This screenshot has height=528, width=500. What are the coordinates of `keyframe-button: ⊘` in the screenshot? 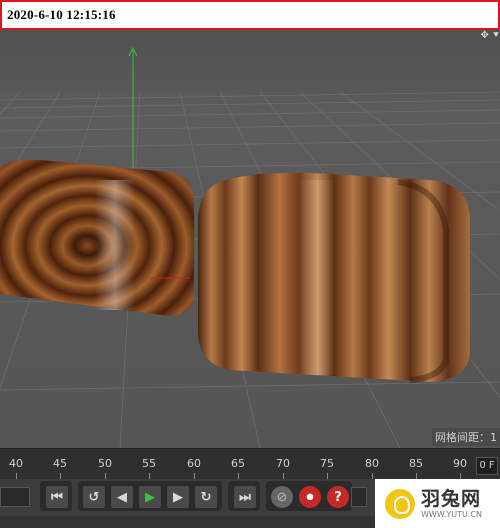 It's located at (282, 497).